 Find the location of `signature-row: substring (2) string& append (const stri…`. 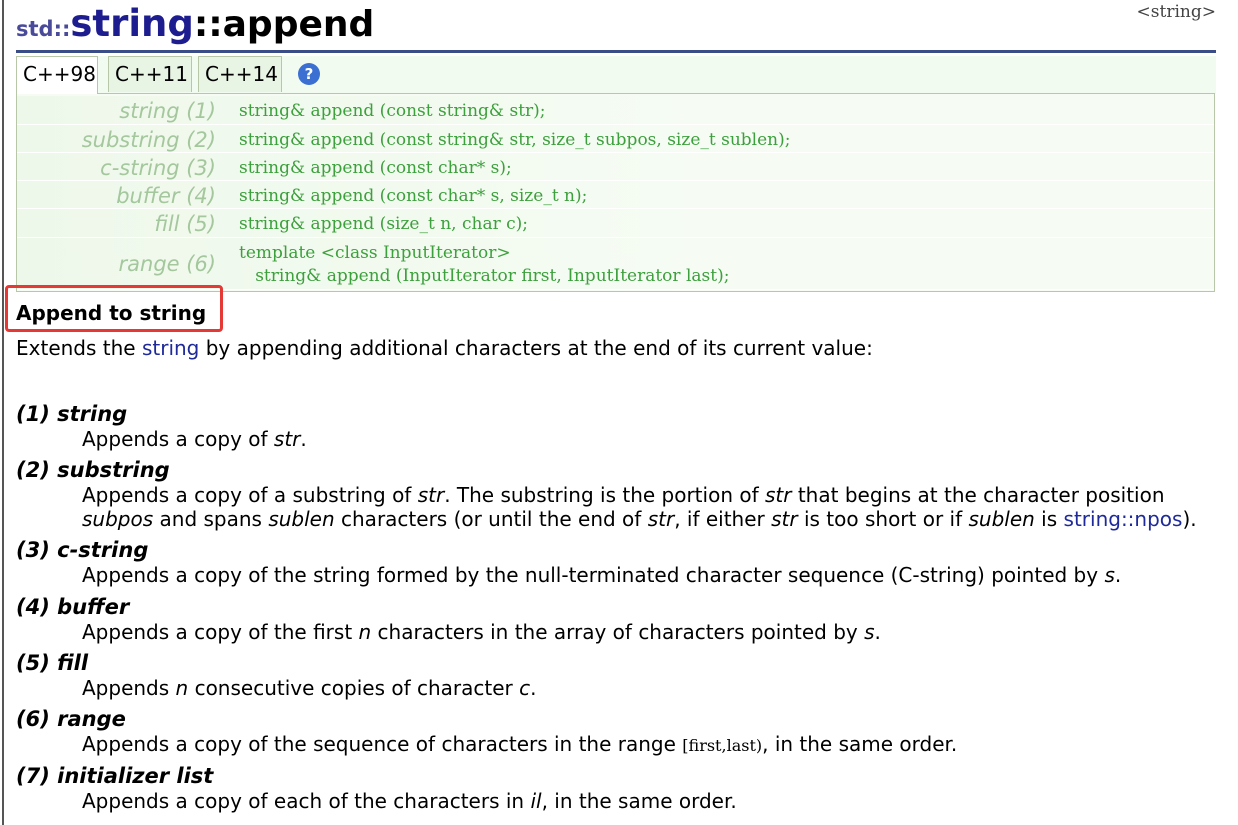

signature-row: substring (2) string& append (const stri… is located at coordinates (615, 139).